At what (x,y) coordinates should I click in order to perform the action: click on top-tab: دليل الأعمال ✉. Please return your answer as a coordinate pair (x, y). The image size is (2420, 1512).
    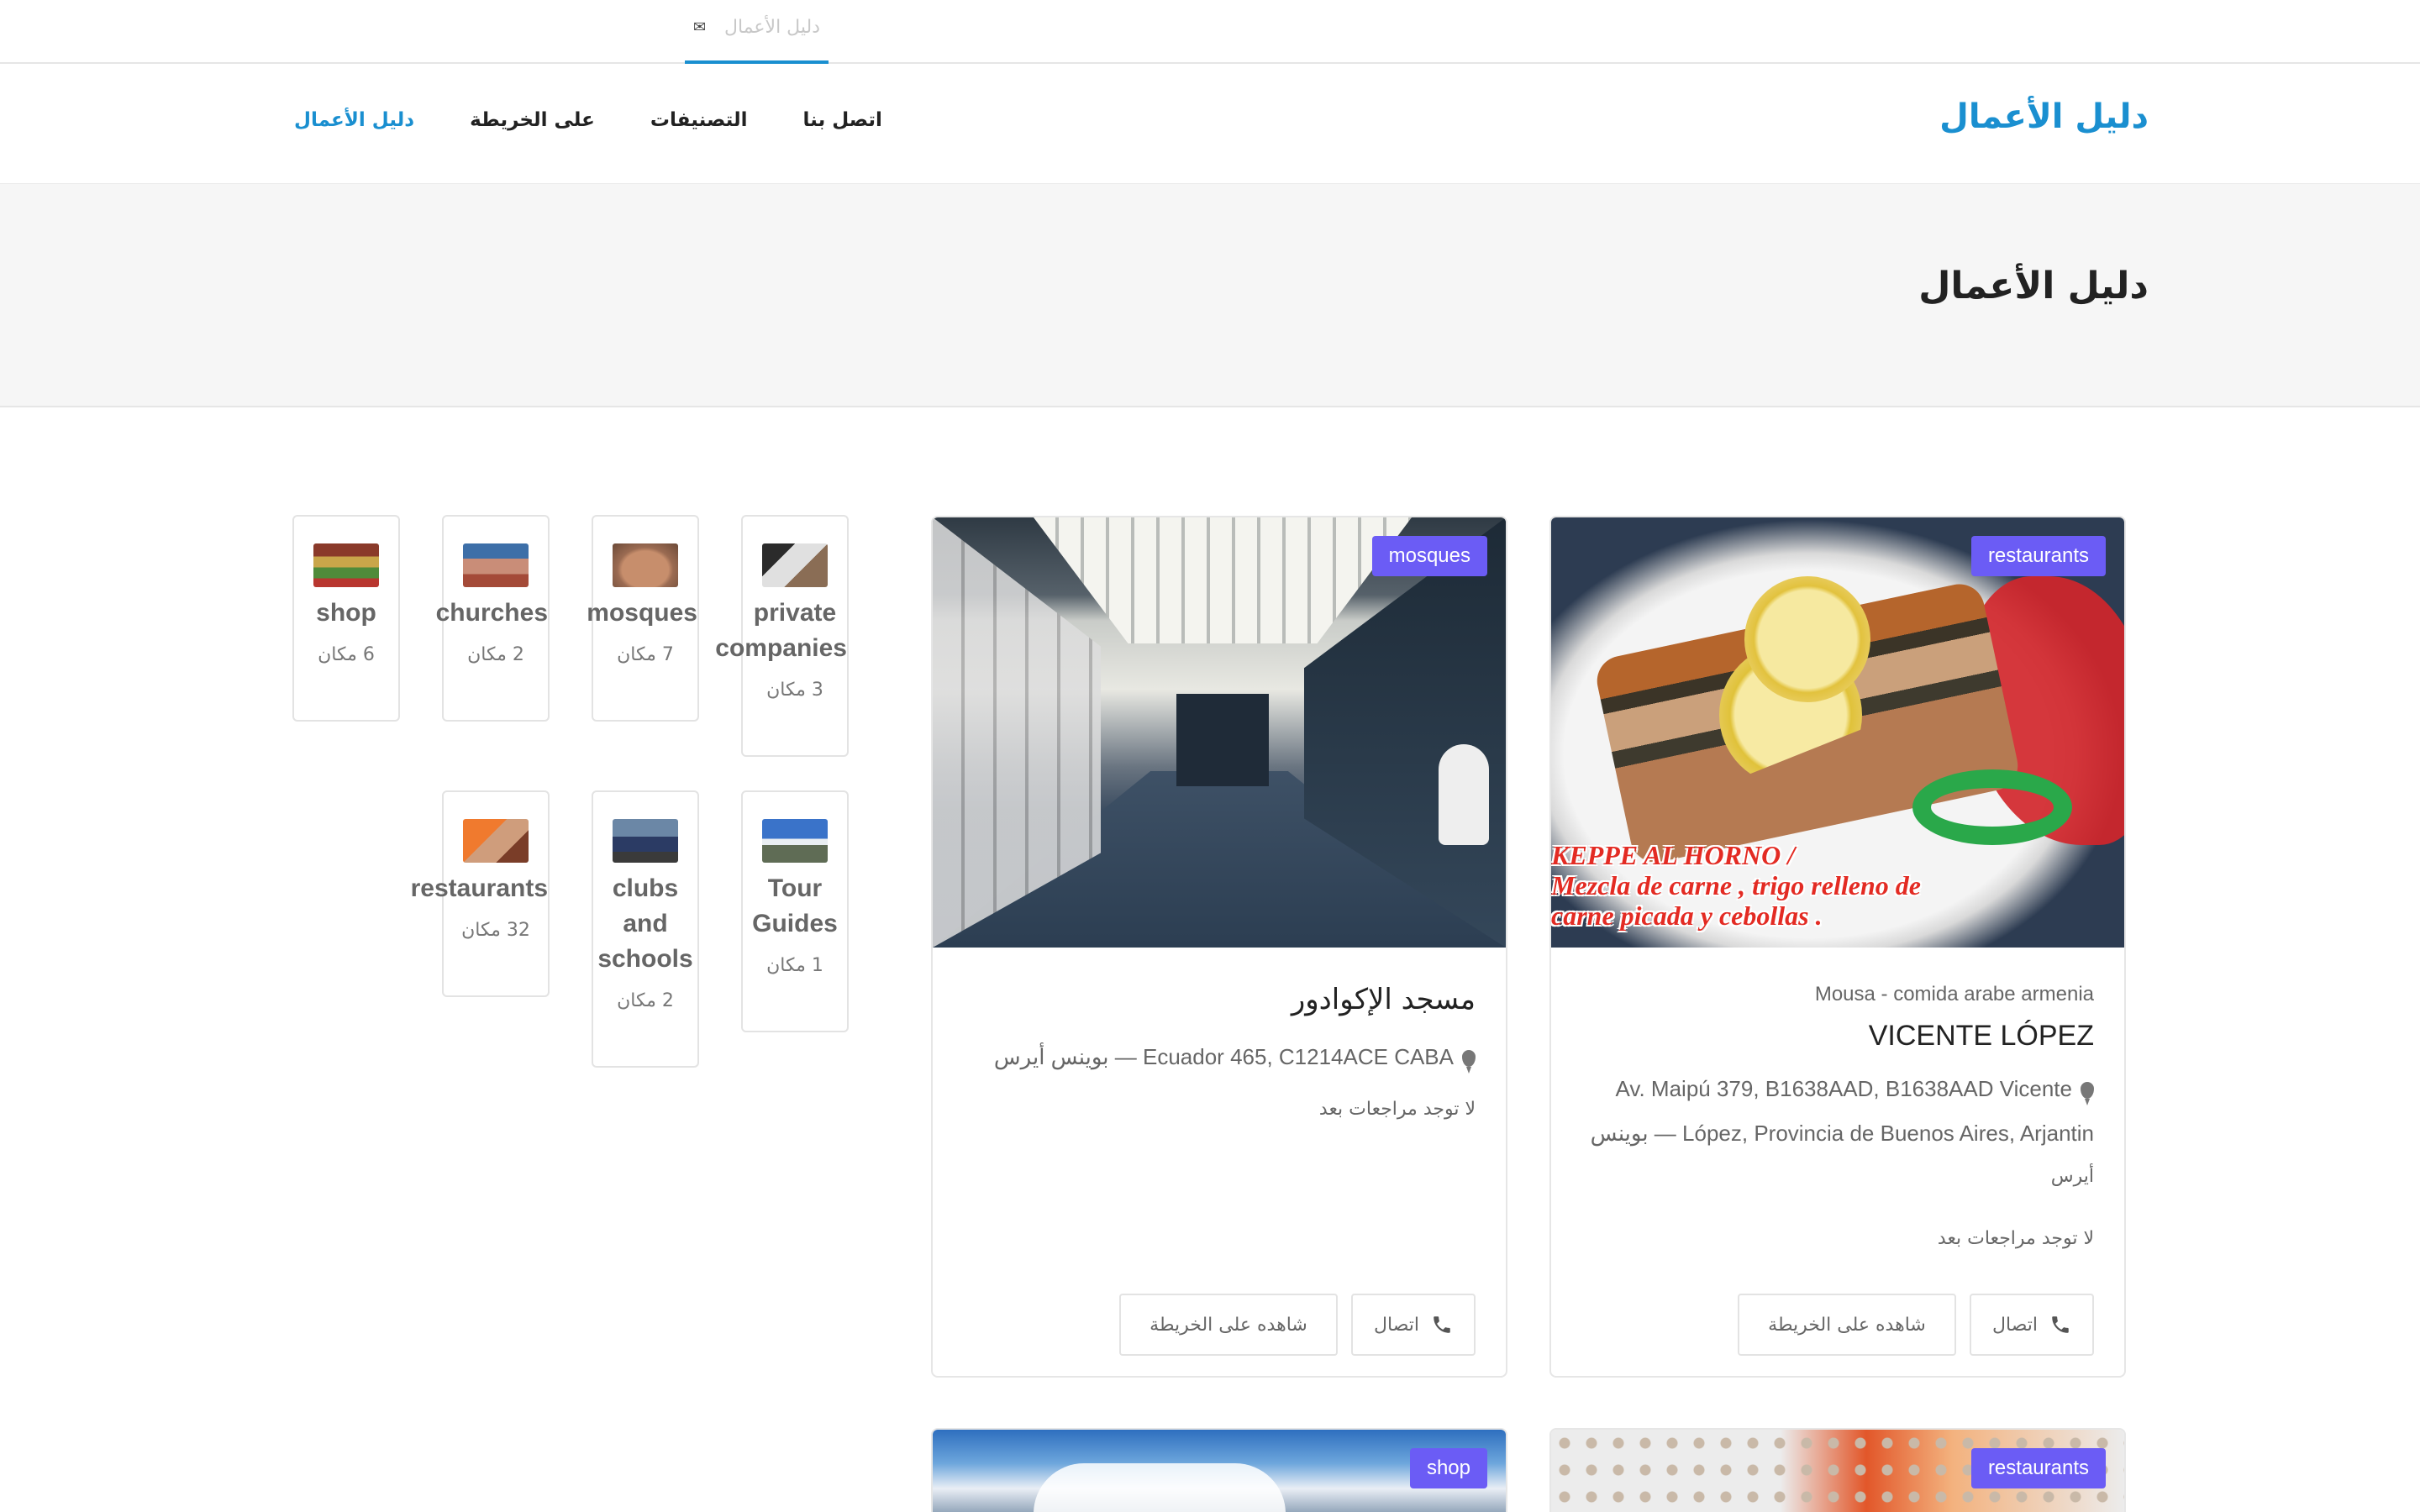
    Looking at the image, I should click on (757, 33).